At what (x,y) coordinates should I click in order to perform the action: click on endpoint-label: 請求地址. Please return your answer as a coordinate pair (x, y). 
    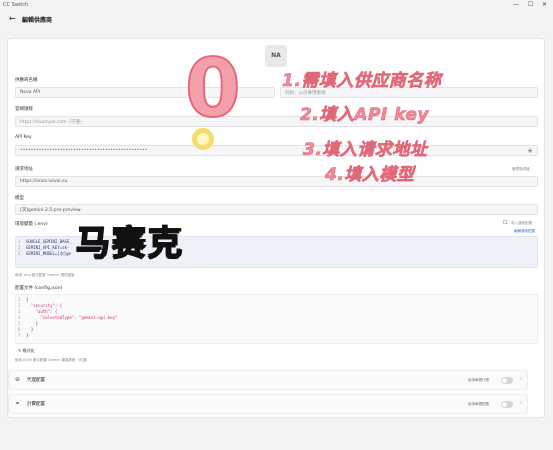
    Looking at the image, I should click on (24, 169).